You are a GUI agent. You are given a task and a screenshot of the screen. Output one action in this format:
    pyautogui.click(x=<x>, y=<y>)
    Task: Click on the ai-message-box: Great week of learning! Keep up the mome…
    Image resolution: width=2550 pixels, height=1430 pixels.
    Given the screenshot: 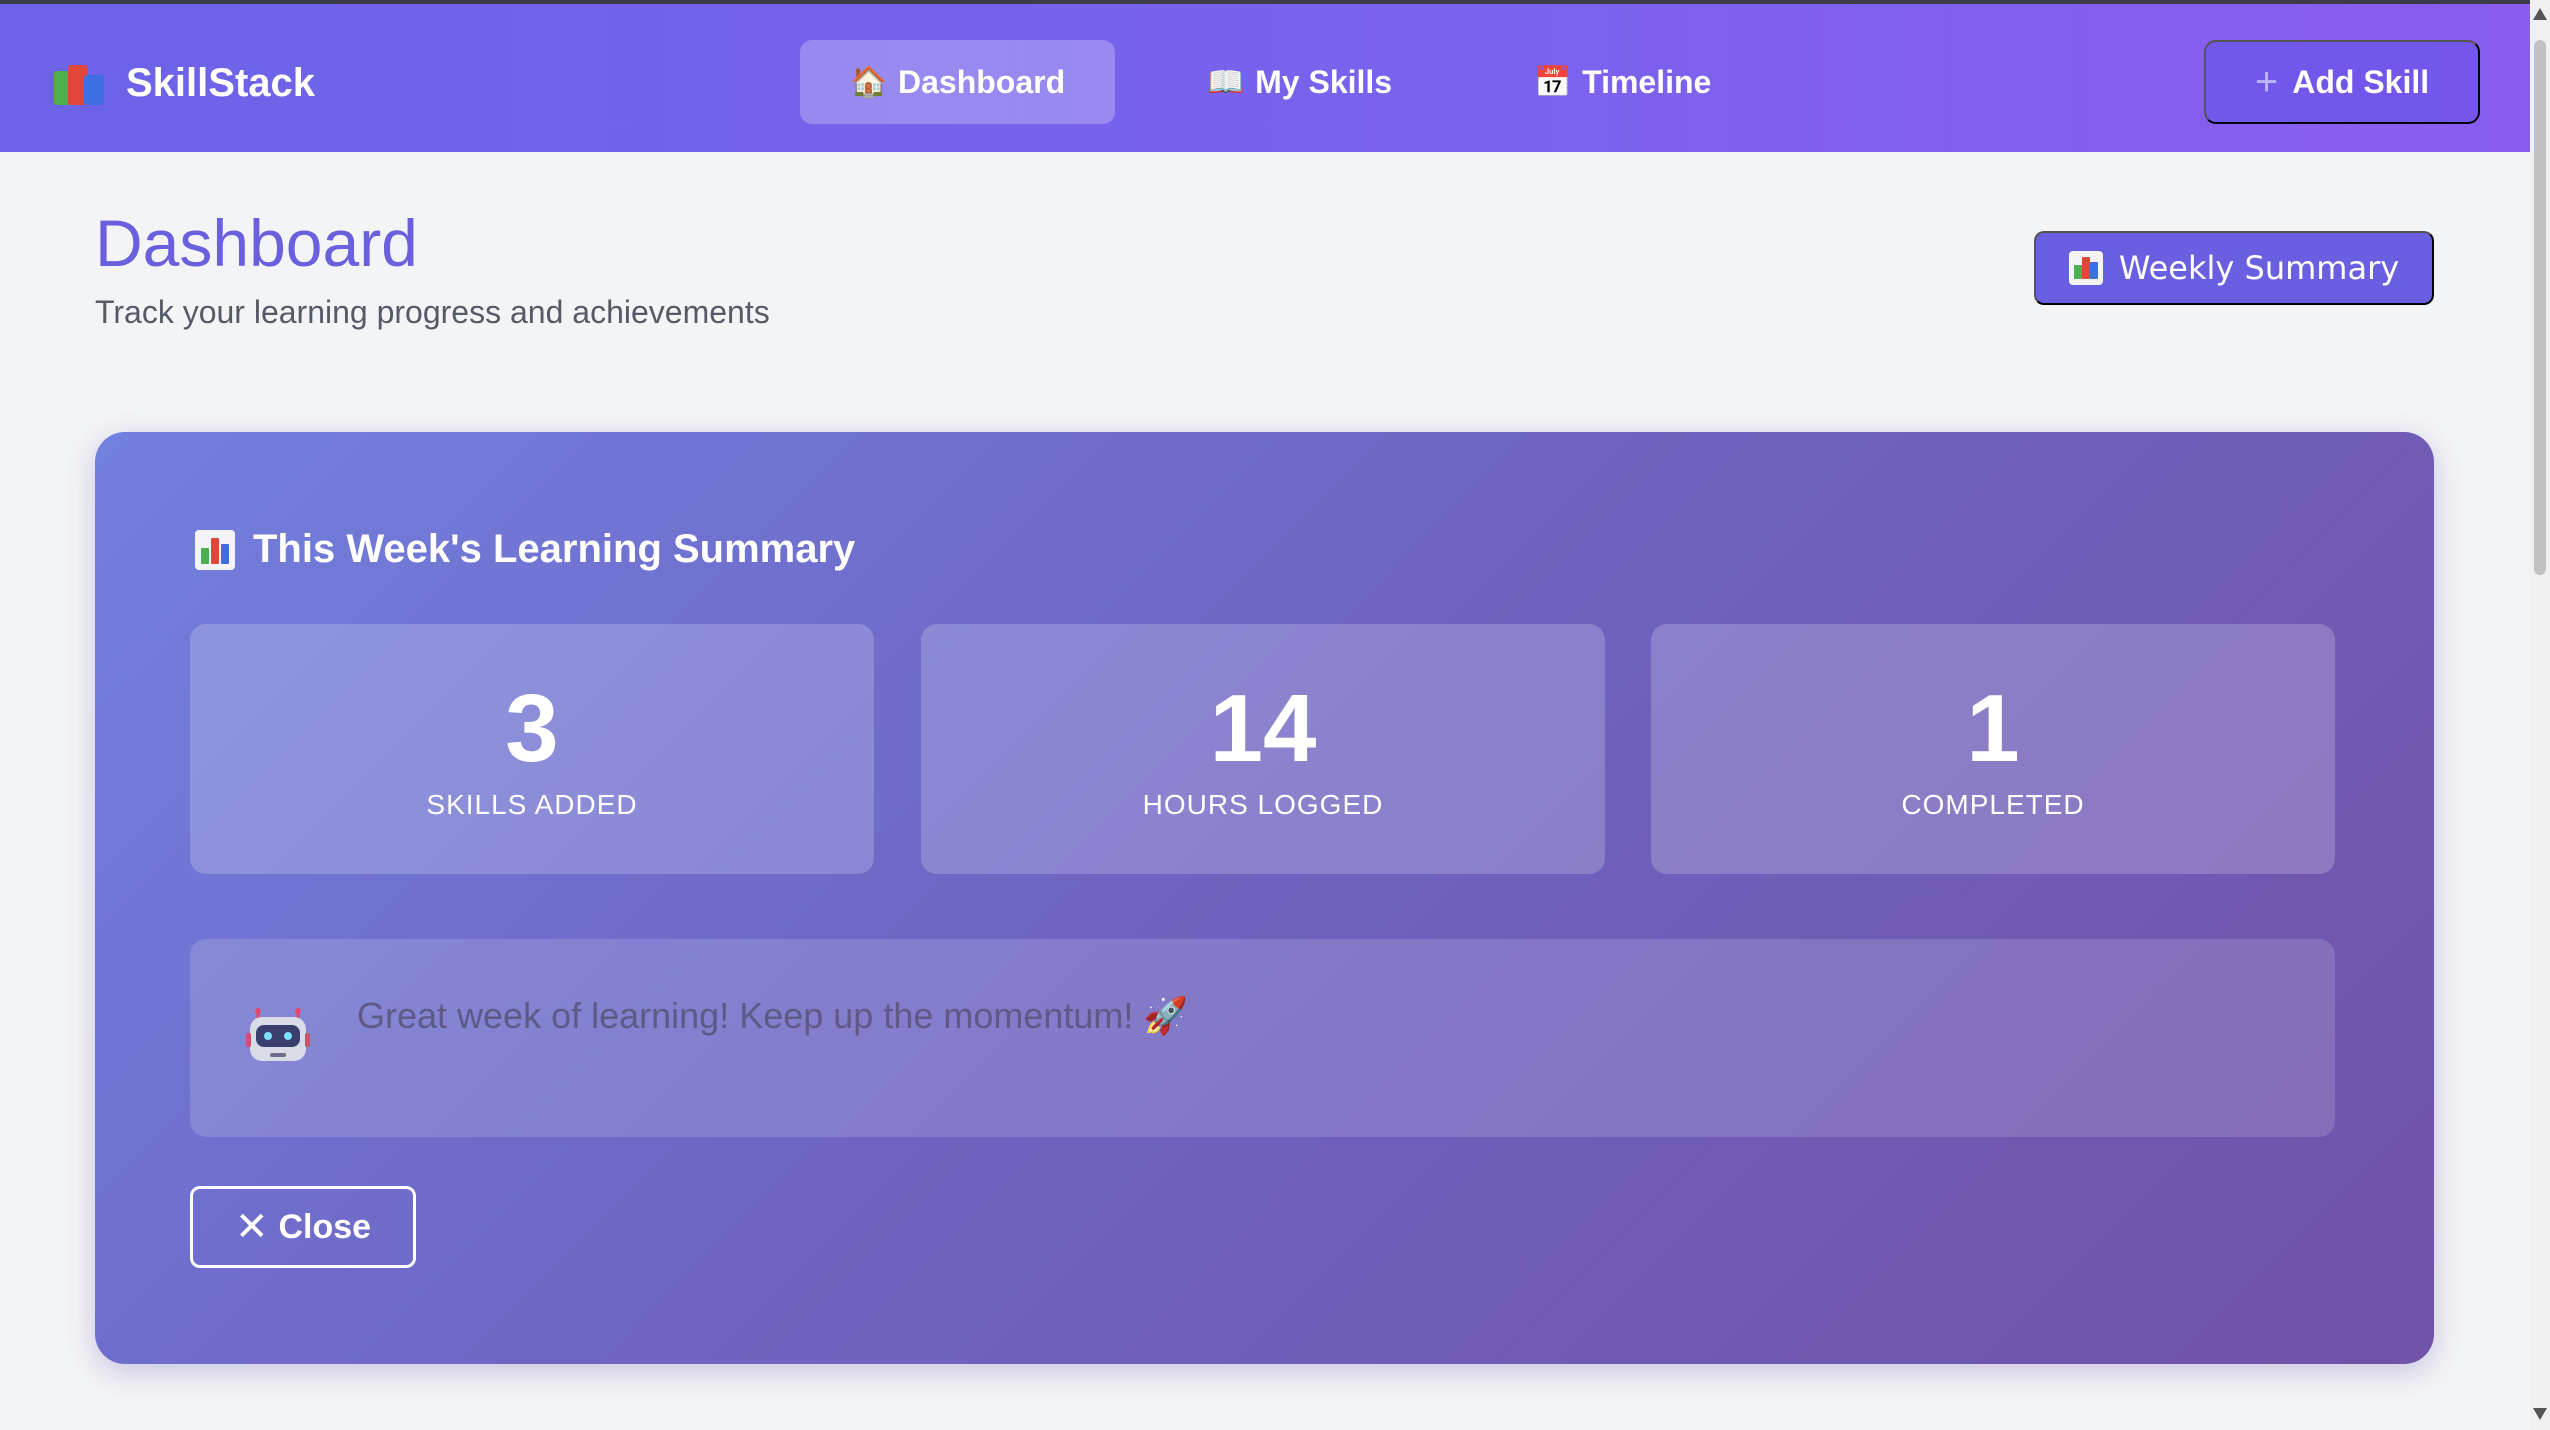 What is the action you would take?
    pyautogui.click(x=1262, y=1038)
    